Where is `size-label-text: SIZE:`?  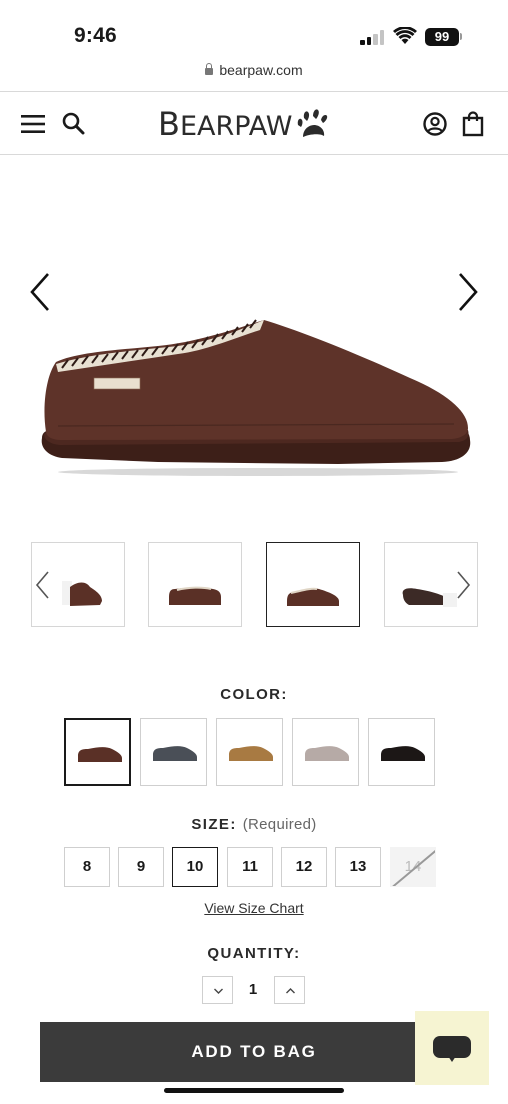 size-label-text: SIZE: is located at coordinates (214, 824).